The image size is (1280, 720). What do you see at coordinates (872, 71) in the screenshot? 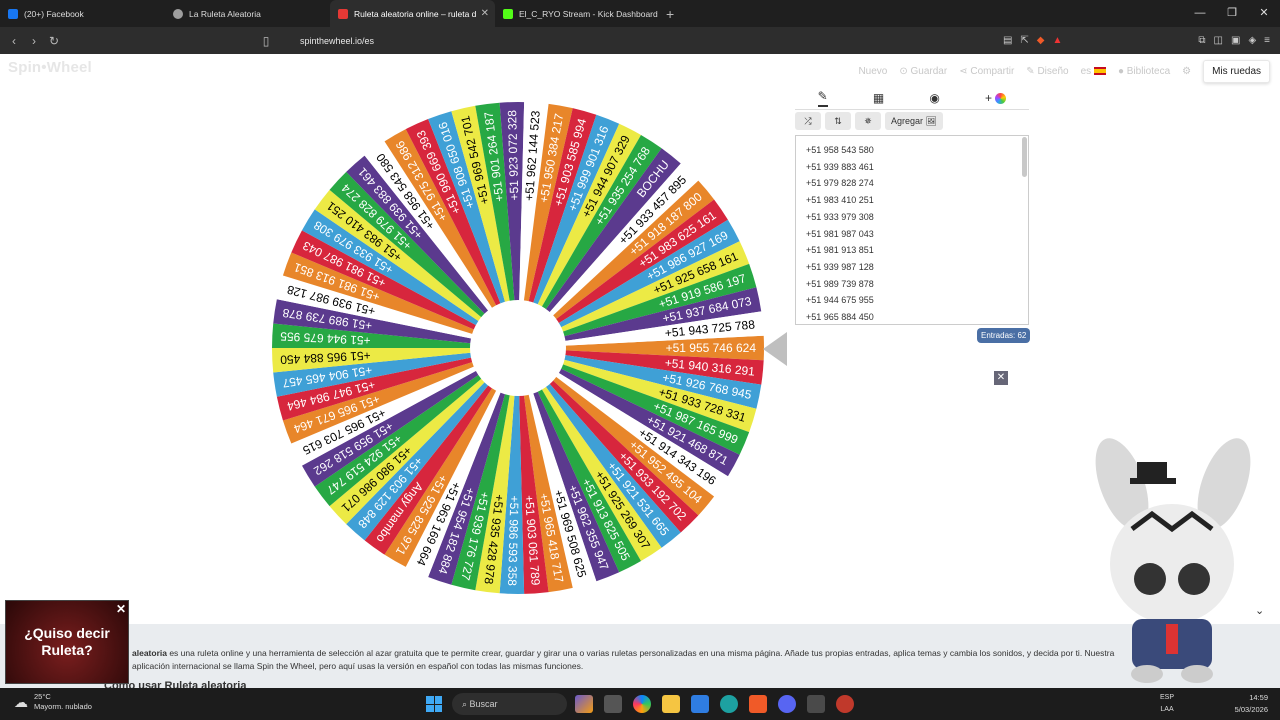
I see `nuevo-link: Nuevo` at bounding box center [872, 71].